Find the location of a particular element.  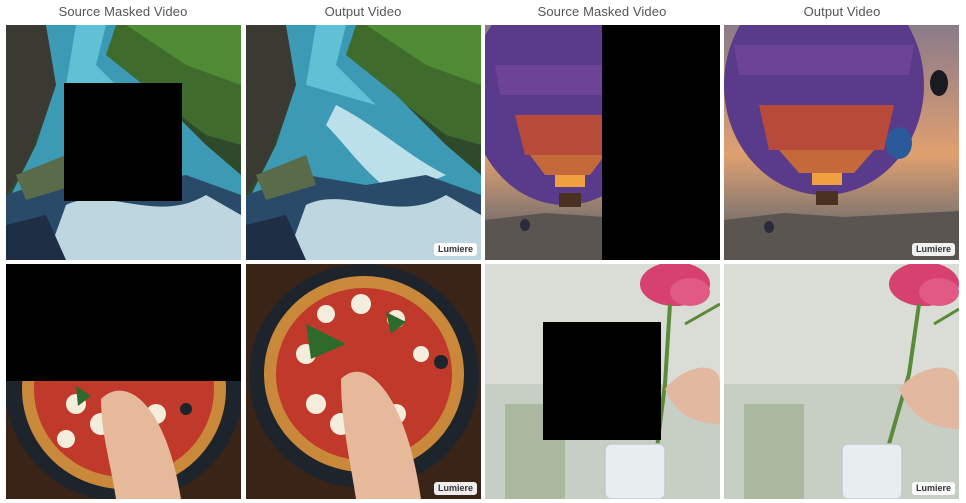

video-tile-river-output: Lumiere is located at coordinates (363, 142).